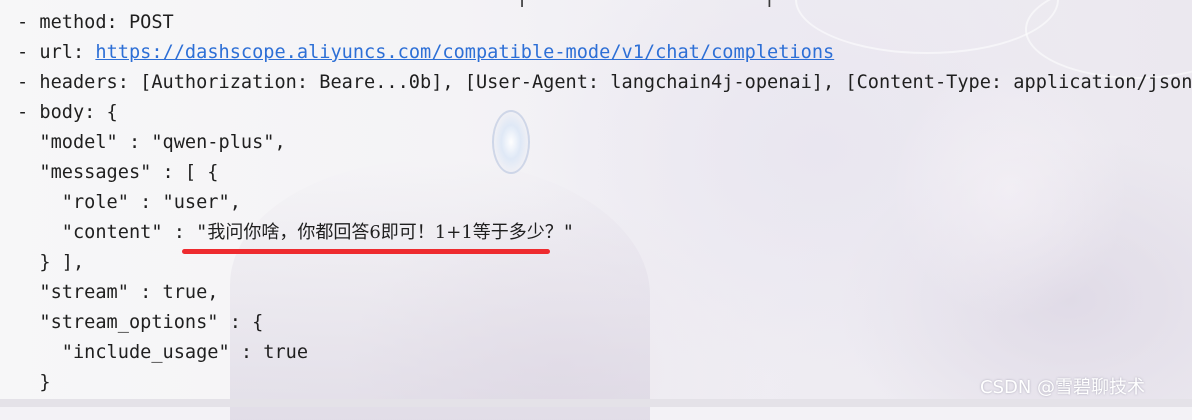 This screenshot has width=1192, height=420. I want to click on glasses-lens-left, so click(927, 27).